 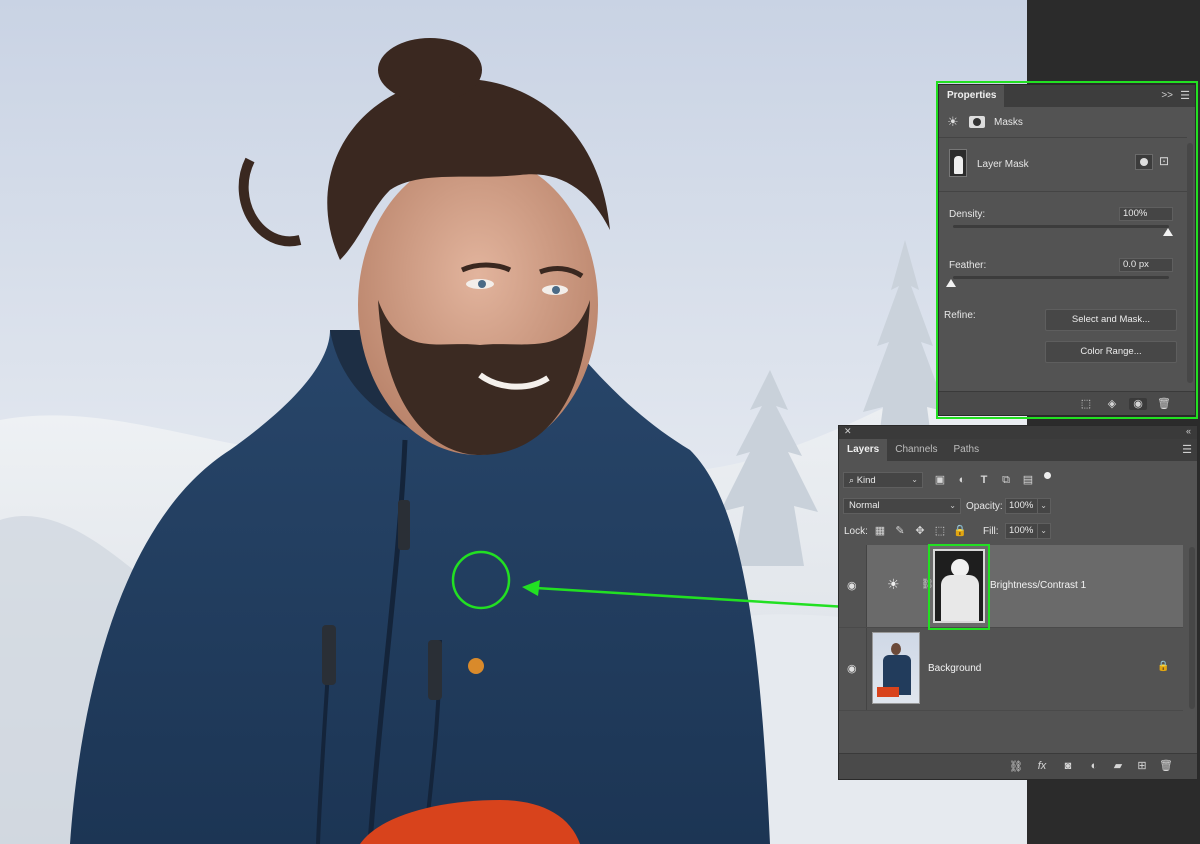 I want to click on filter-adjustment-icon: ◐, so click(x=962, y=480).